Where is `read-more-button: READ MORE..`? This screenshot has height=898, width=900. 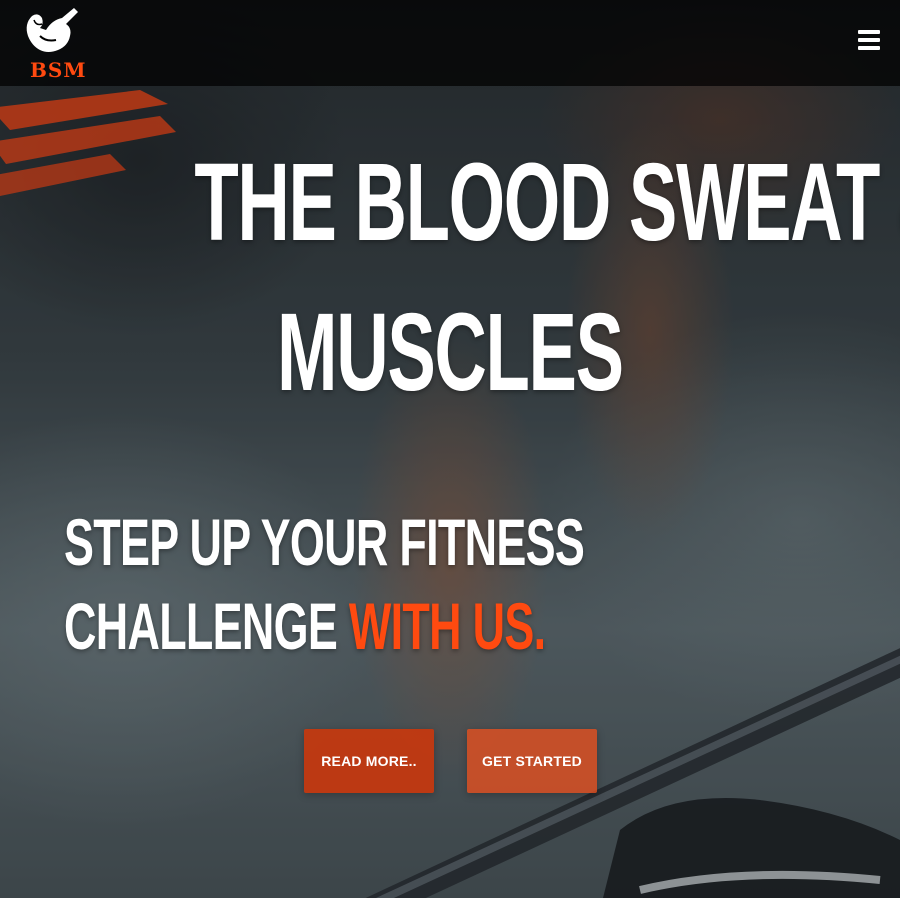
read-more-button: READ MORE.. is located at coordinates (369, 761).